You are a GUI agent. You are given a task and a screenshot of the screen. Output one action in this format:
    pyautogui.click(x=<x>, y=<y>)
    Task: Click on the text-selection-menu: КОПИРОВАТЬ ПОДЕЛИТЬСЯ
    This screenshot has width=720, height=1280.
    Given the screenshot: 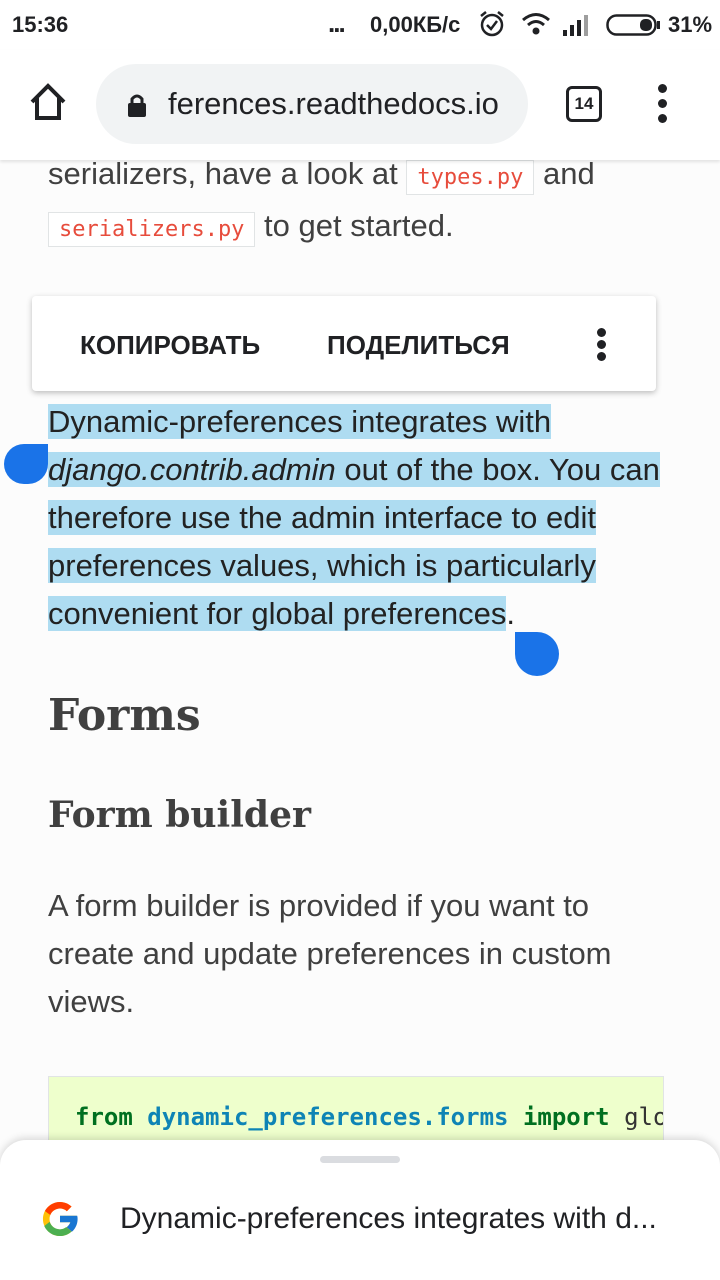 What is the action you would take?
    pyautogui.click(x=344, y=343)
    